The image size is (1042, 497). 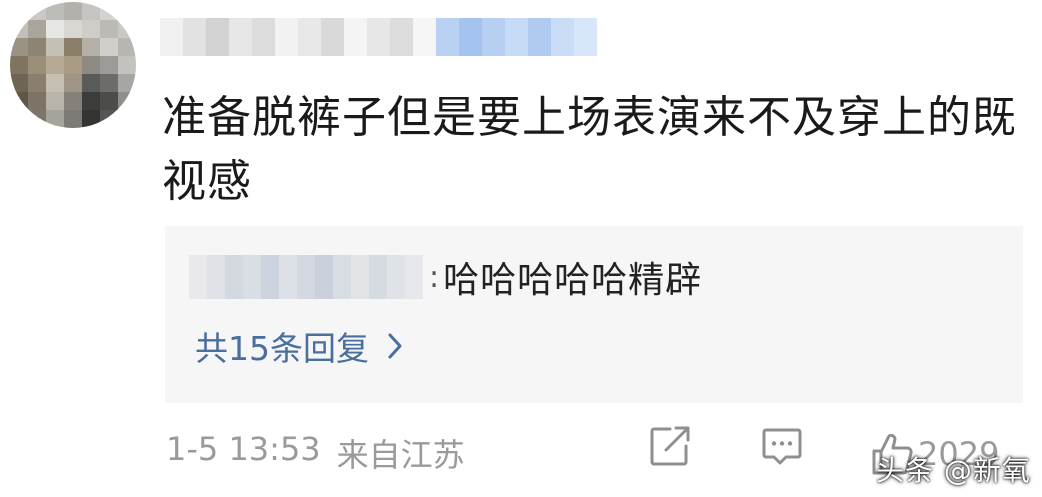 I want to click on share-button, so click(x=670, y=454).